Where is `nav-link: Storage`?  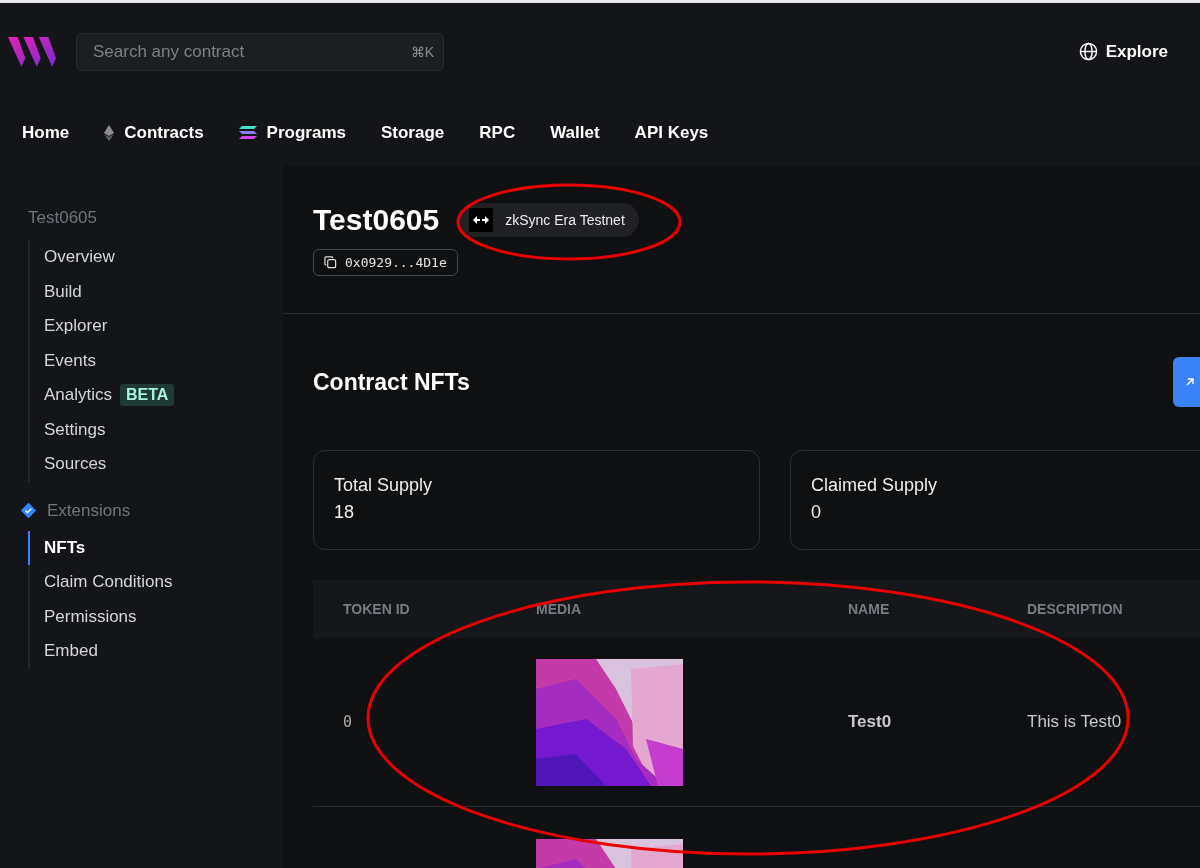
nav-link: Storage is located at coordinates (412, 132).